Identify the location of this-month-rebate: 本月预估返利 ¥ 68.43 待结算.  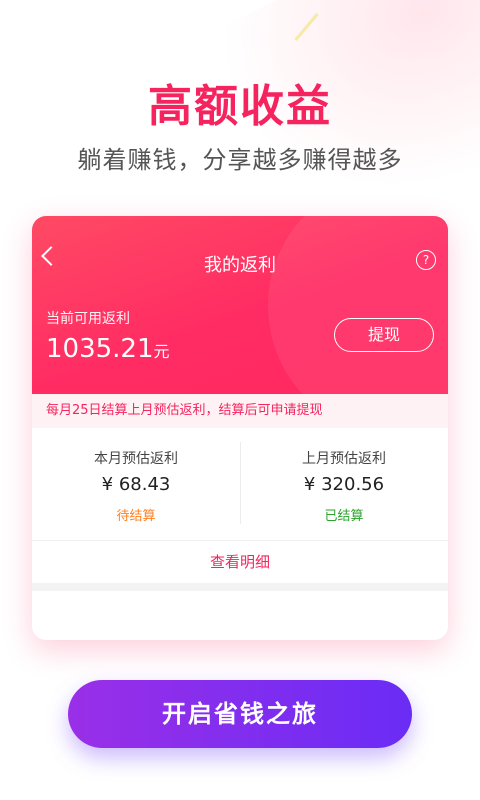
(136, 484).